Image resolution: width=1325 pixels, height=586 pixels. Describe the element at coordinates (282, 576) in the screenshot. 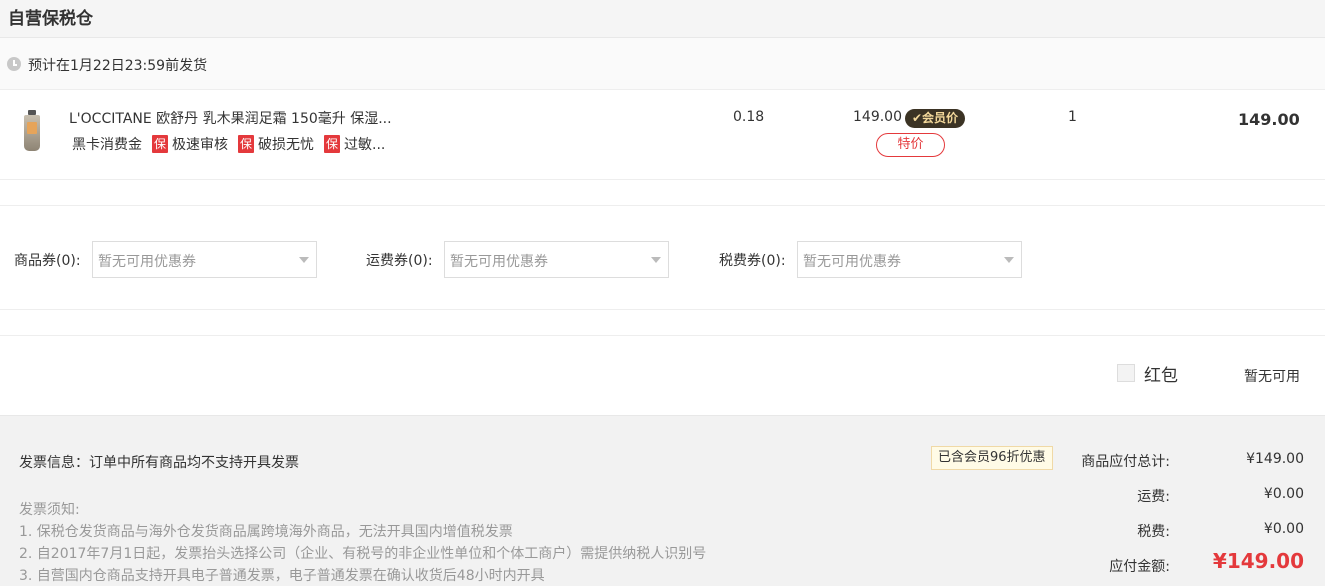

I see `invoice-notice-line: 3. 自营国内仓商品支持开具电子普通发票，电子普通发票在确认收货后48小时内开具` at that location.